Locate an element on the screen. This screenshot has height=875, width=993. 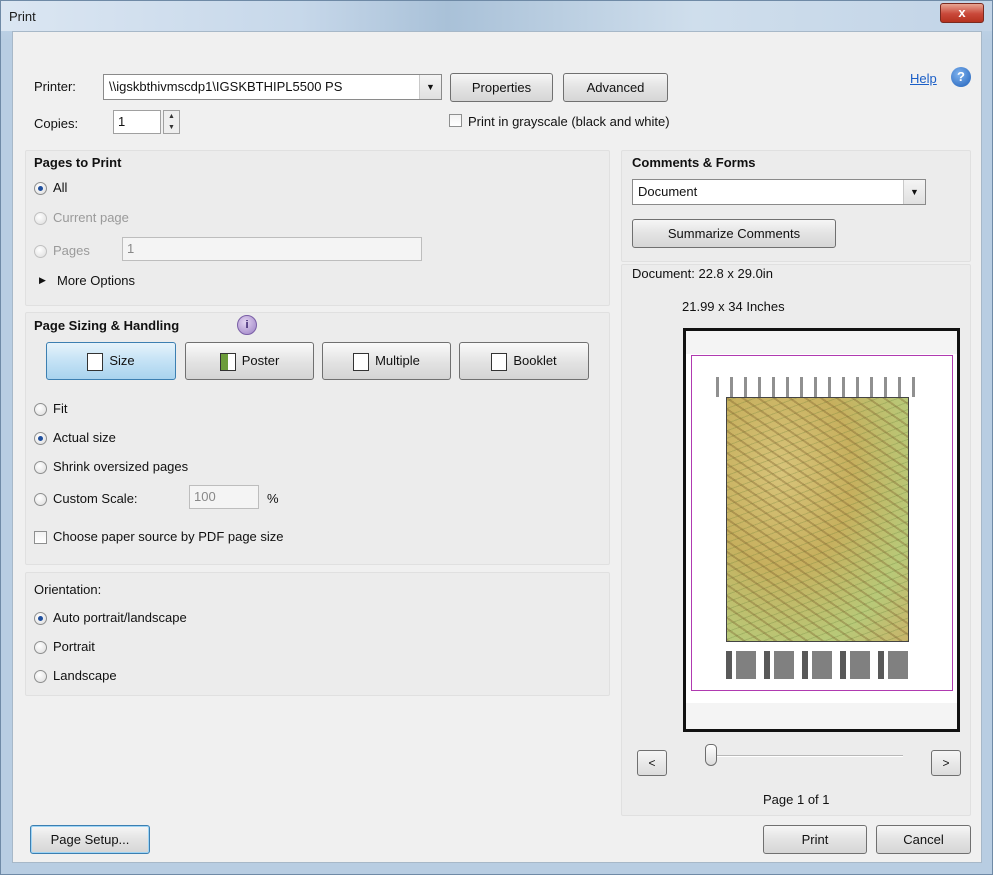
printer-select: \\igskbthivmscdp1\IGSKBTHIPL5500 PS ▼ is located at coordinates (272, 87).